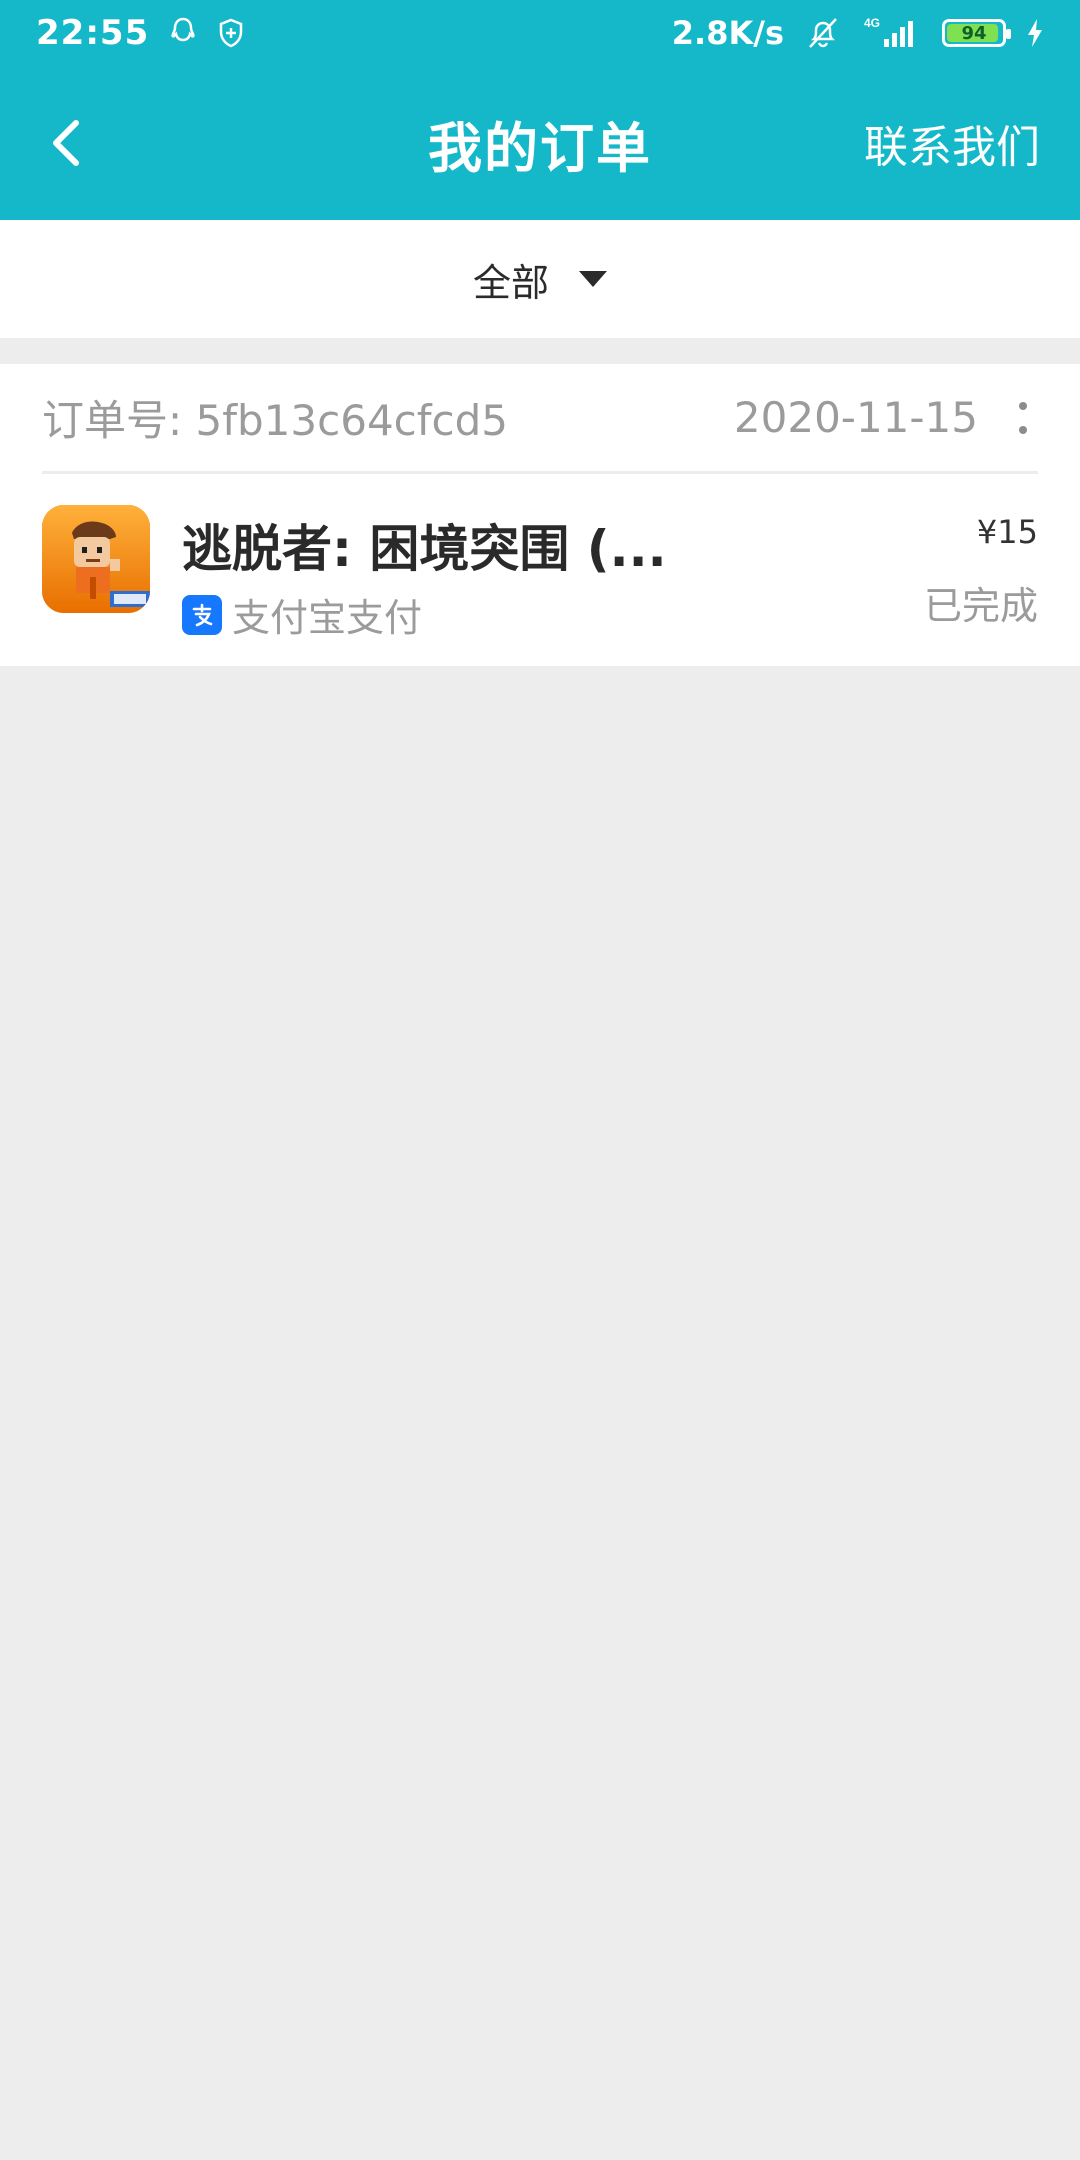 The image size is (1080, 2160). I want to click on filter-selected-label: 全部, so click(510, 282).